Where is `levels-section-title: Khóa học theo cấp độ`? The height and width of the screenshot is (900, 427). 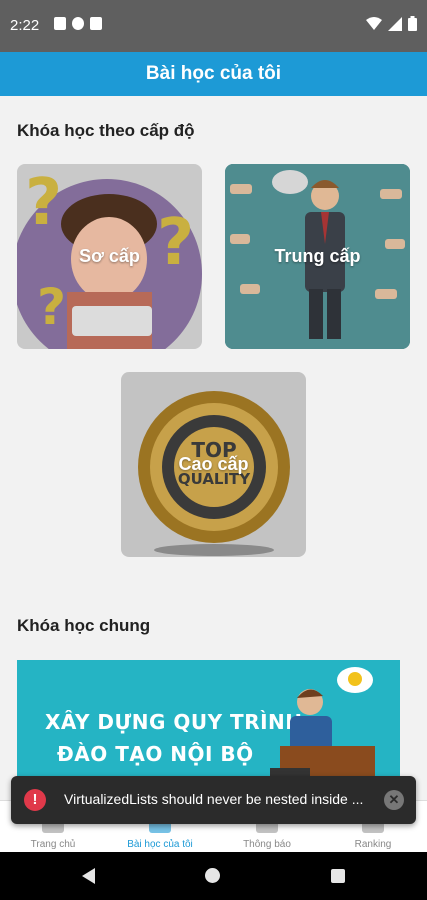 levels-section-title: Khóa học theo cấp độ is located at coordinates (106, 130).